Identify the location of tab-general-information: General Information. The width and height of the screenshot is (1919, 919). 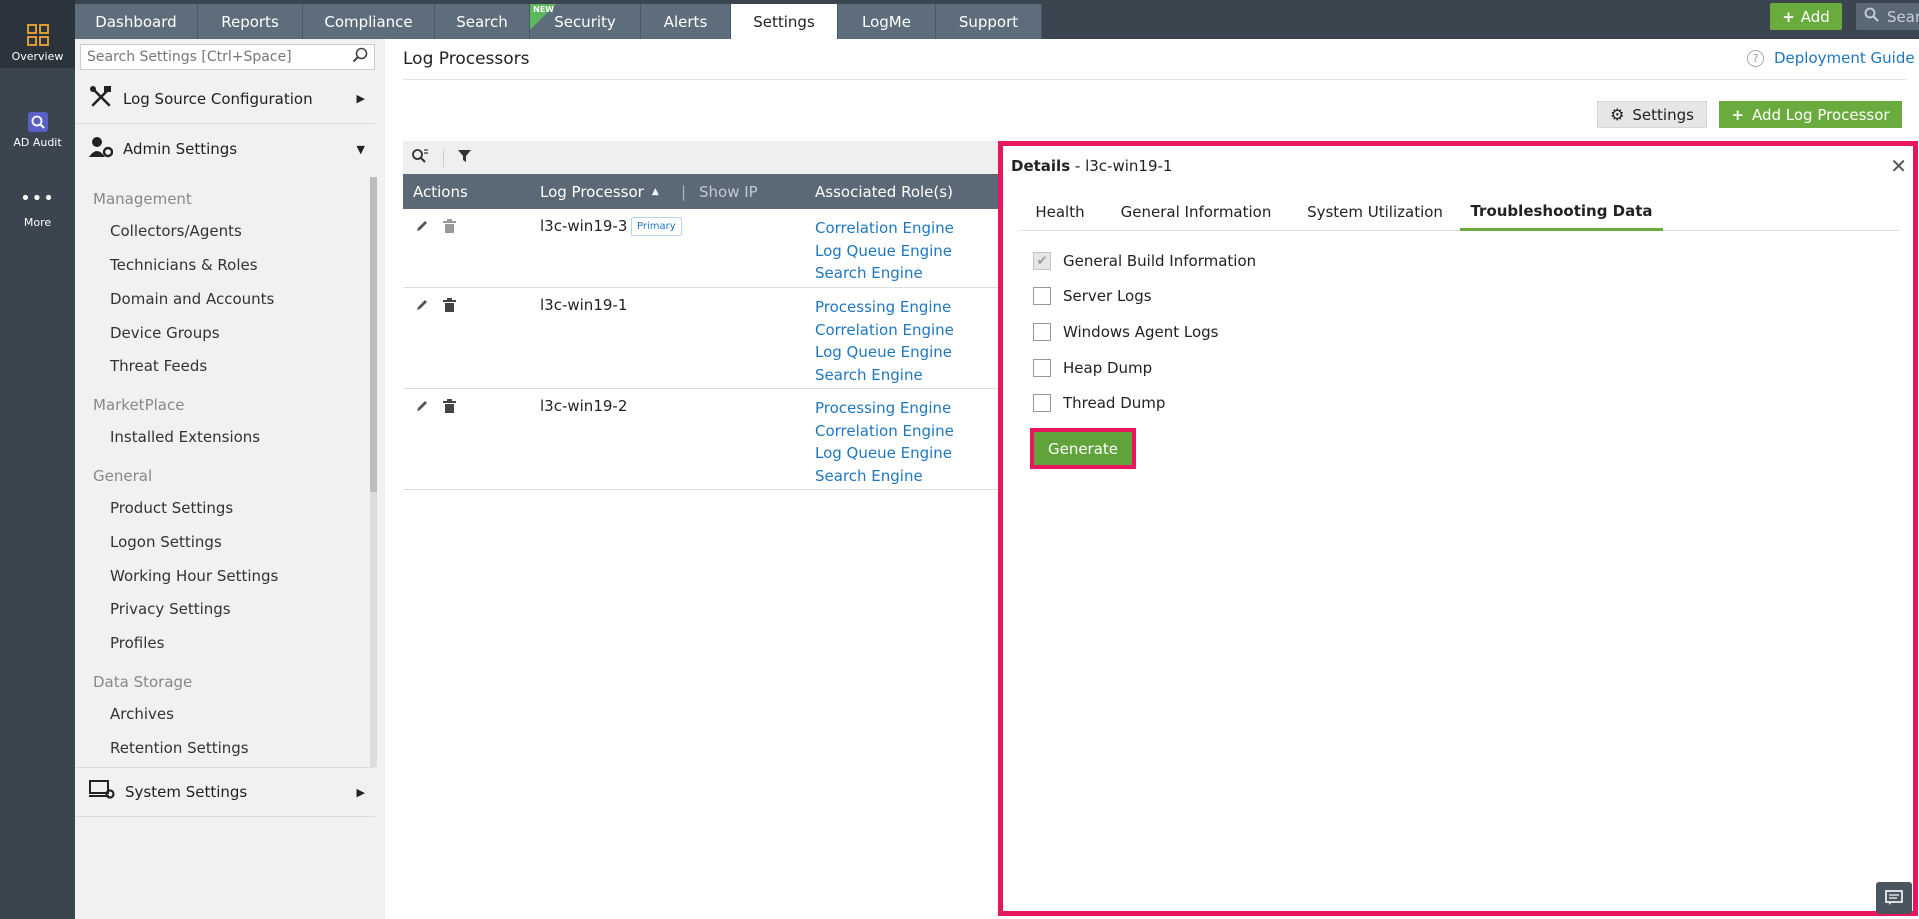
(1196, 212).